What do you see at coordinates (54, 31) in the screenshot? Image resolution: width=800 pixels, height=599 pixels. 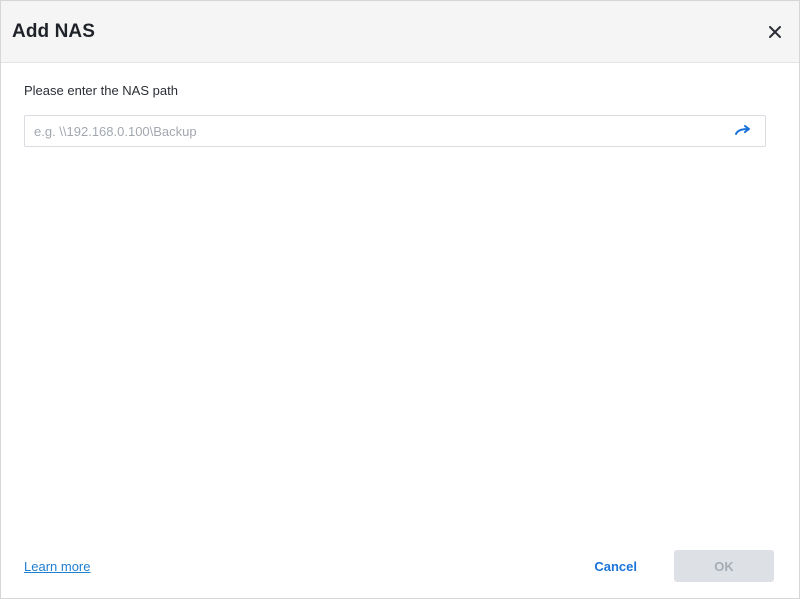 I see `dialog-title: Add NAS` at bounding box center [54, 31].